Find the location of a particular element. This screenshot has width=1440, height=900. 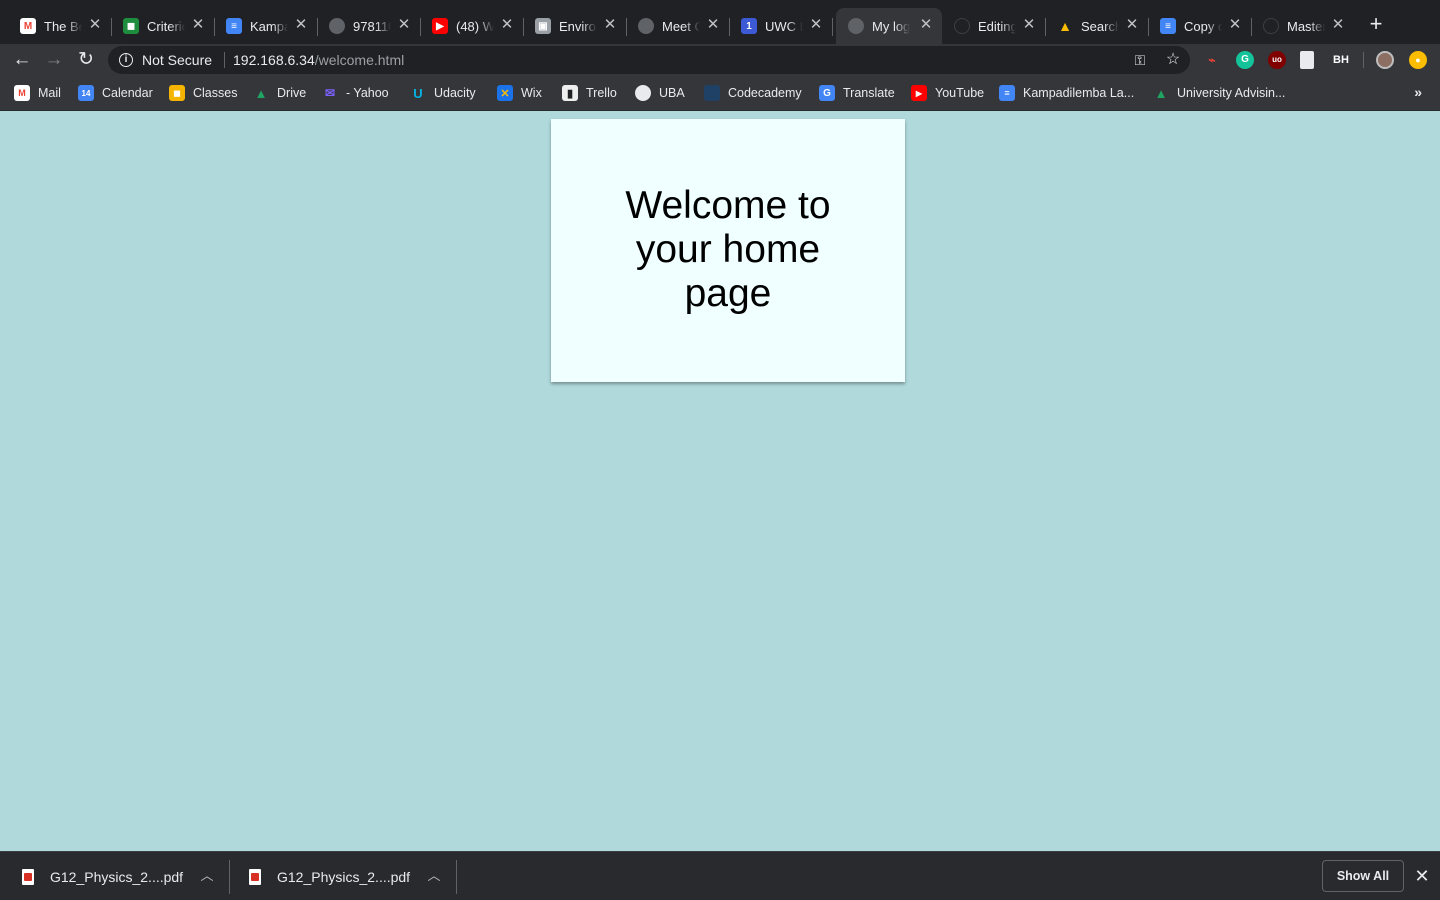

more-bookmarks-chevron-icon: » is located at coordinates (1418, 92).